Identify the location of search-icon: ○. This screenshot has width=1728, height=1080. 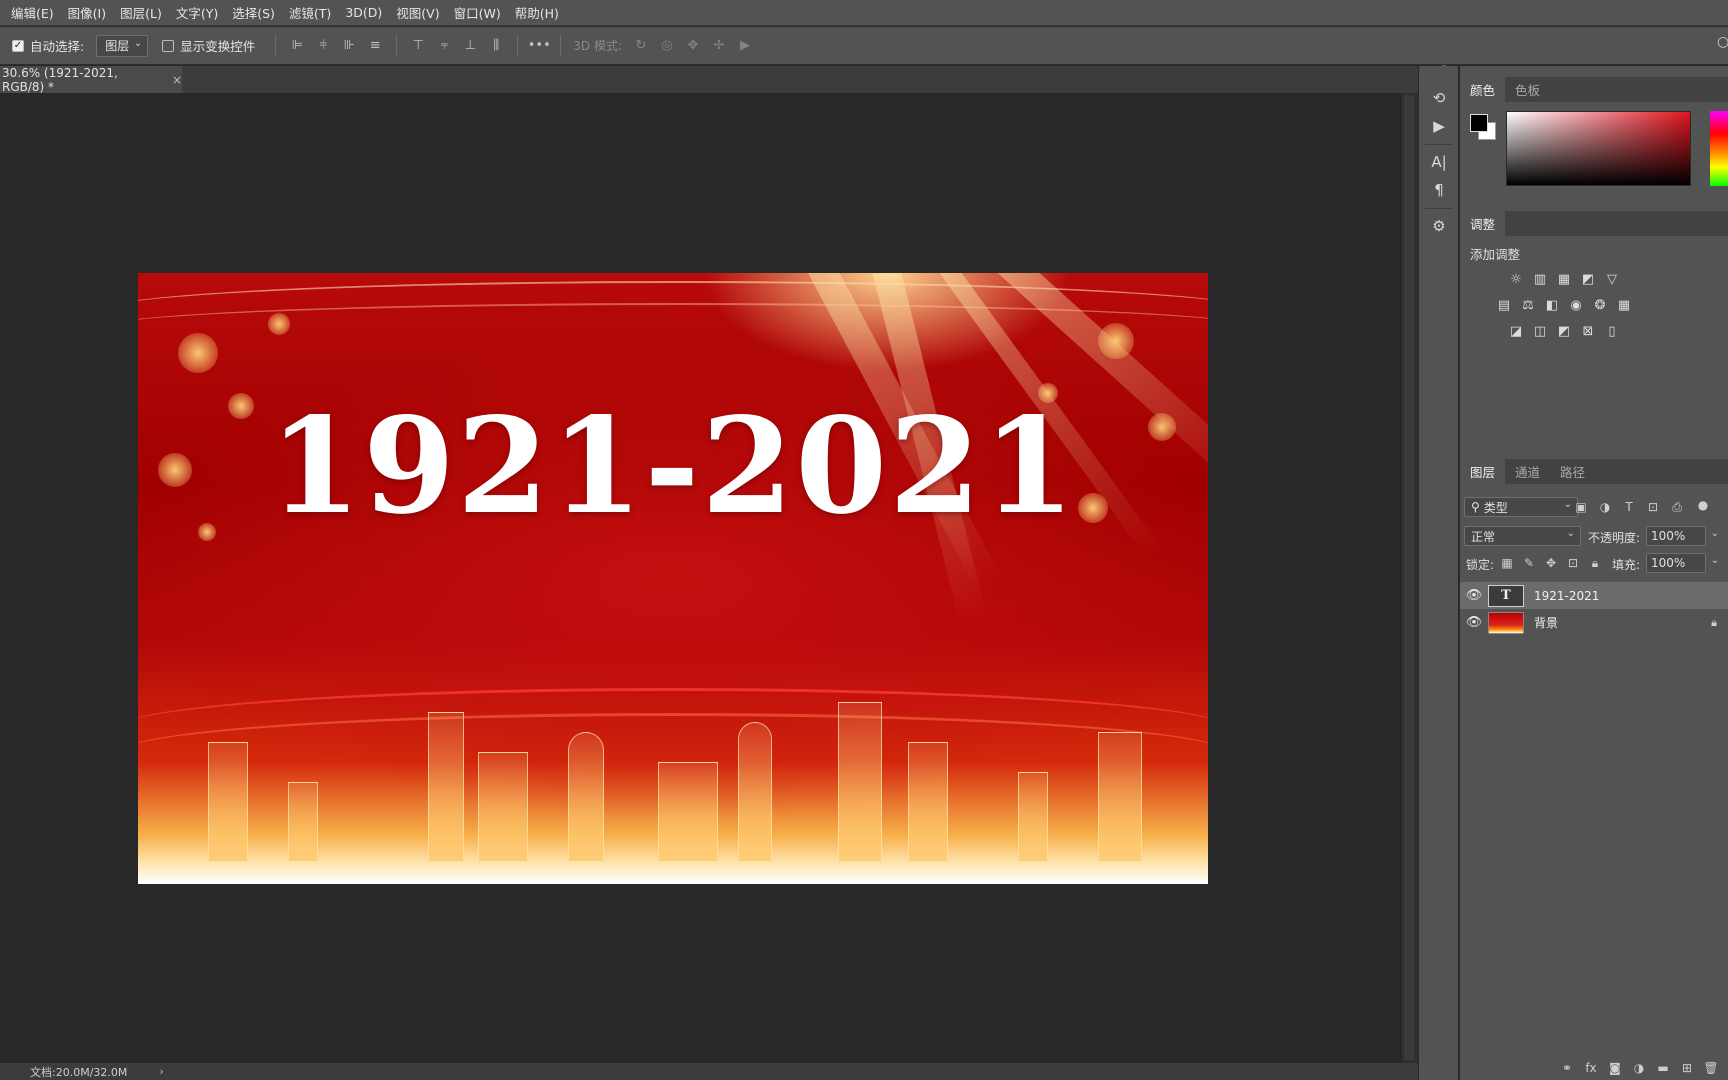
(1722, 42).